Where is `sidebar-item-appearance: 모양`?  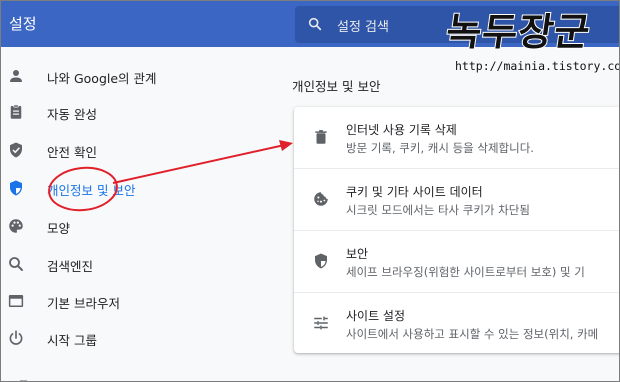
sidebar-item-appearance: 모양 is located at coordinates (136, 226).